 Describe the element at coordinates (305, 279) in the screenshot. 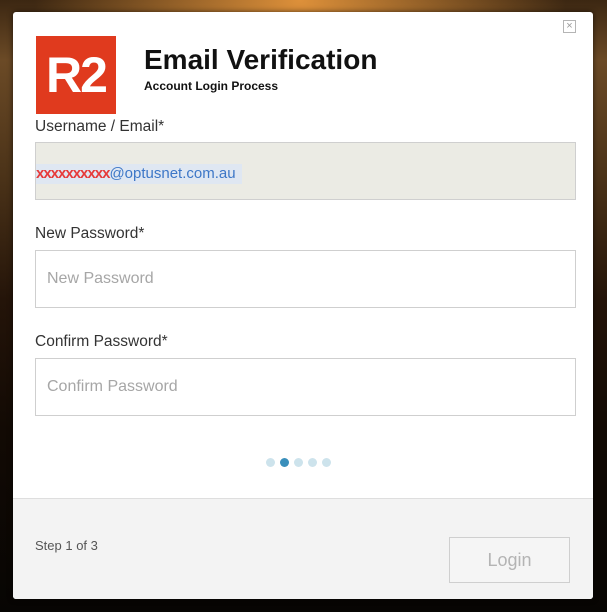

I see `new-password-field` at that location.